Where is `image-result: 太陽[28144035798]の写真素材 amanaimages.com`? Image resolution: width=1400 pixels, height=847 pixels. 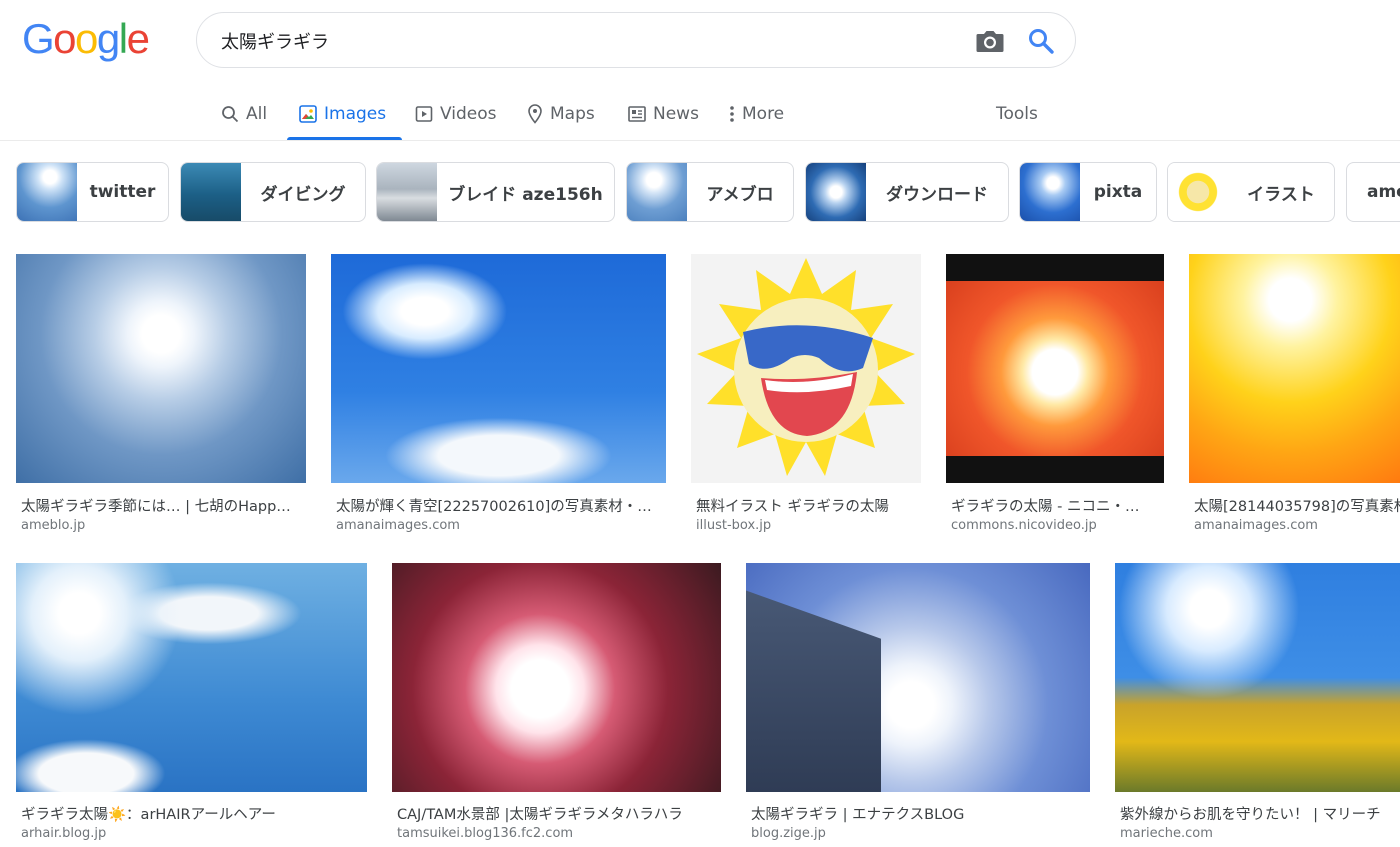
image-result: 太陽[28144035798]の写真素材 amanaimages.com is located at coordinates (1294, 399).